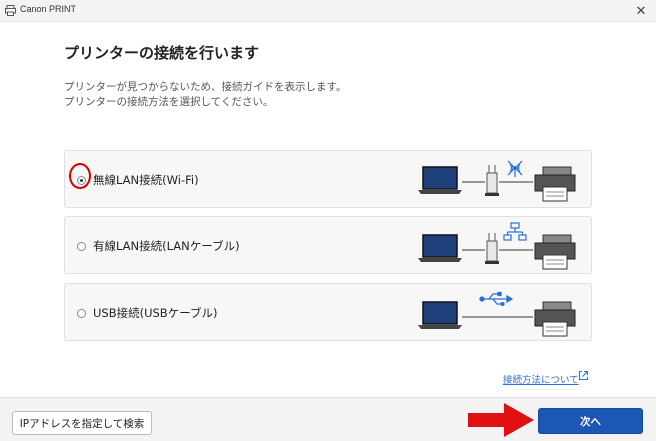 The height and width of the screenshot is (441, 656). What do you see at coordinates (81, 246) in the screenshot?
I see `radio-wired-lan` at bounding box center [81, 246].